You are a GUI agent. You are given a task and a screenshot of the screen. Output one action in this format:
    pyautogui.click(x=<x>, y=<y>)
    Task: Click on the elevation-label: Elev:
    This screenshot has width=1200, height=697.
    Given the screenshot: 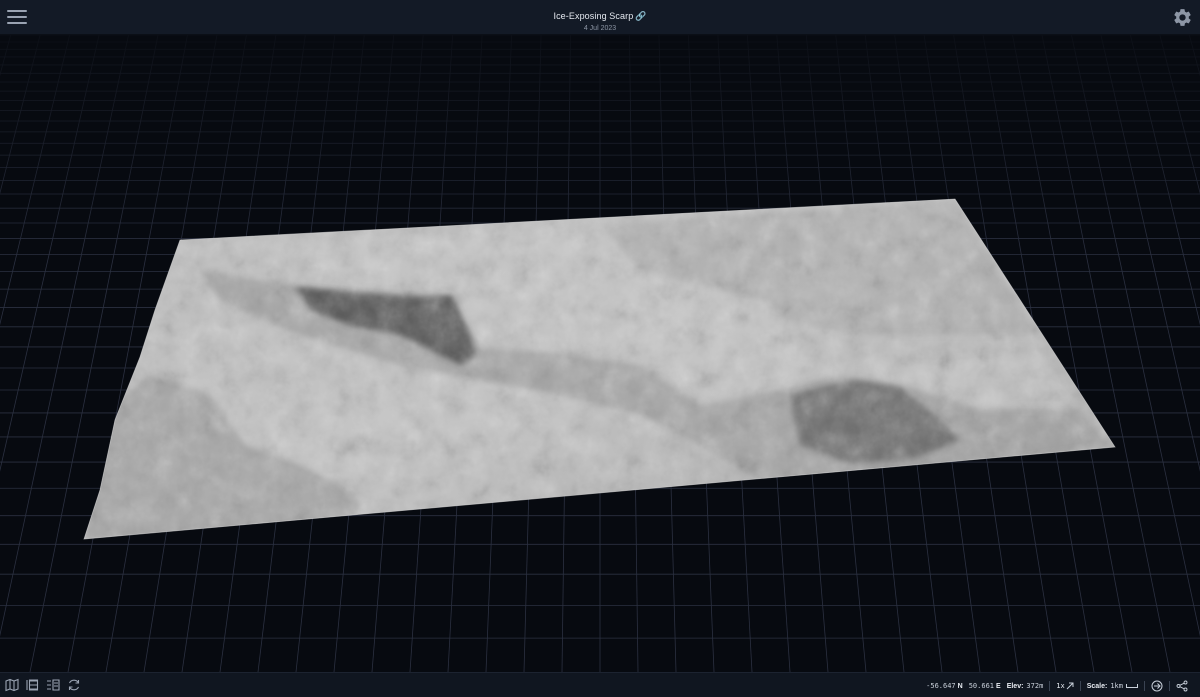 What is the action you would take?
    pyautogui.click(x=1015, y=686)
    